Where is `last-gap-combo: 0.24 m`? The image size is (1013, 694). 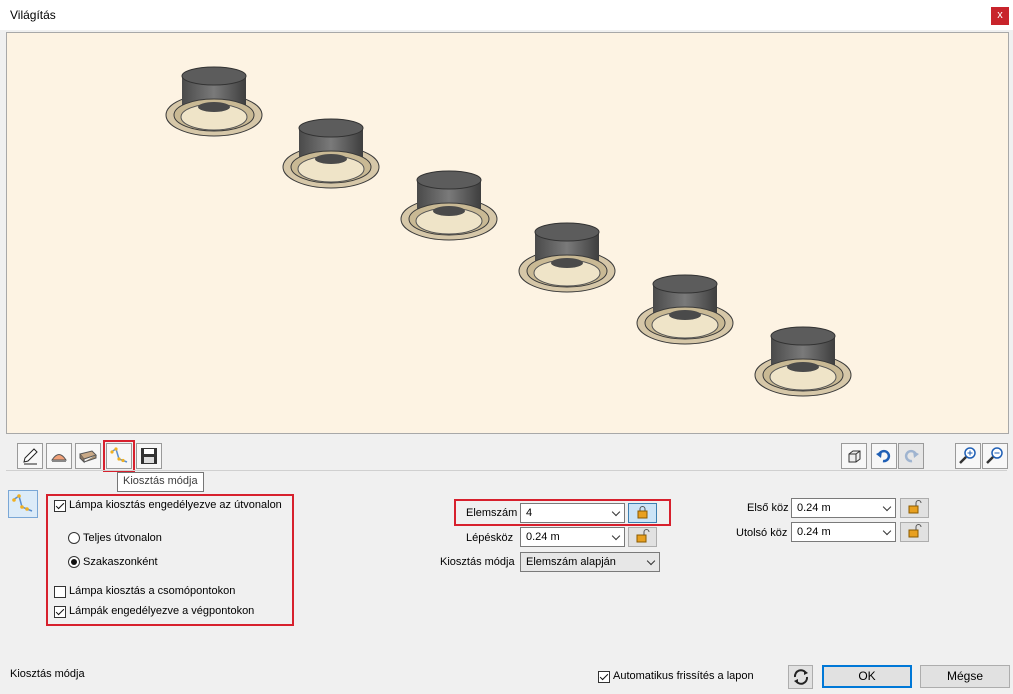 last-gap-combo: 0.24 m is located at coordinates (843, 532).